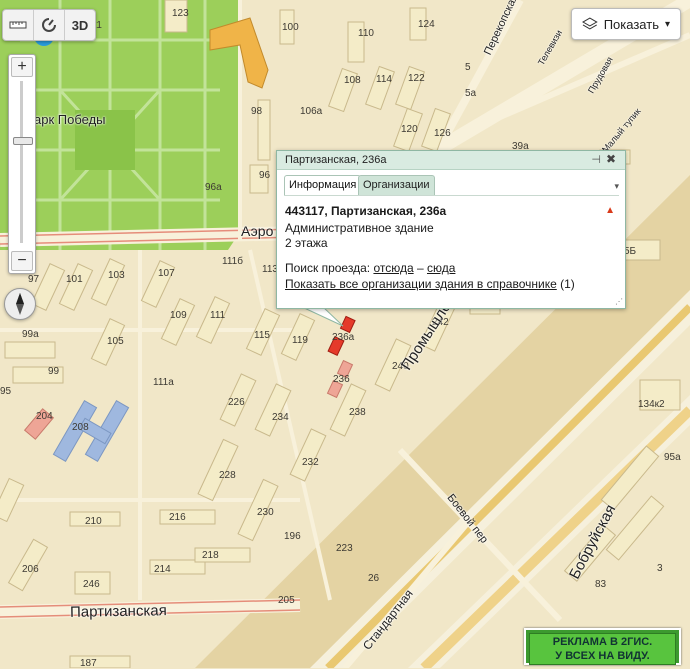 Image resolution: width=690 pixels, height=669 pixels. Describe the element at coordinates (441, 268) in the screenshot. I see `route-to-link: сюда` at that location.